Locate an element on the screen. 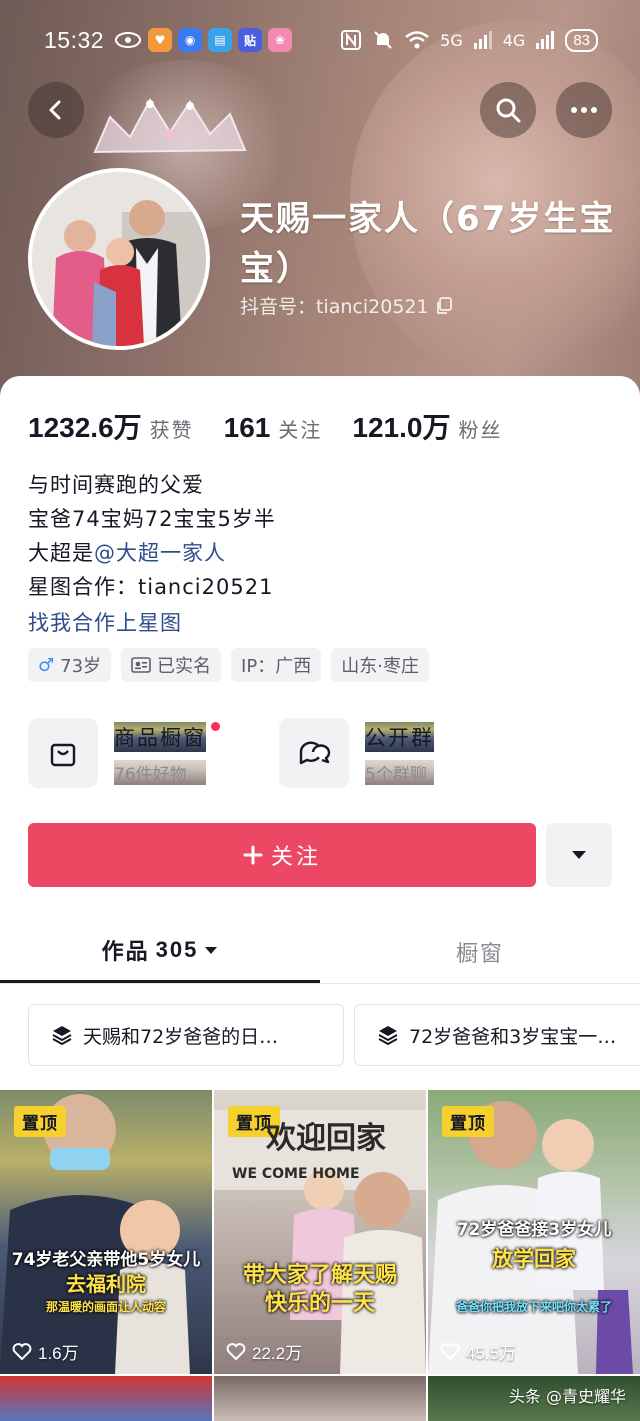 This screenshot has width=640, height=1421. stat-following: 161 关注 is located at coordinates (273, 428).